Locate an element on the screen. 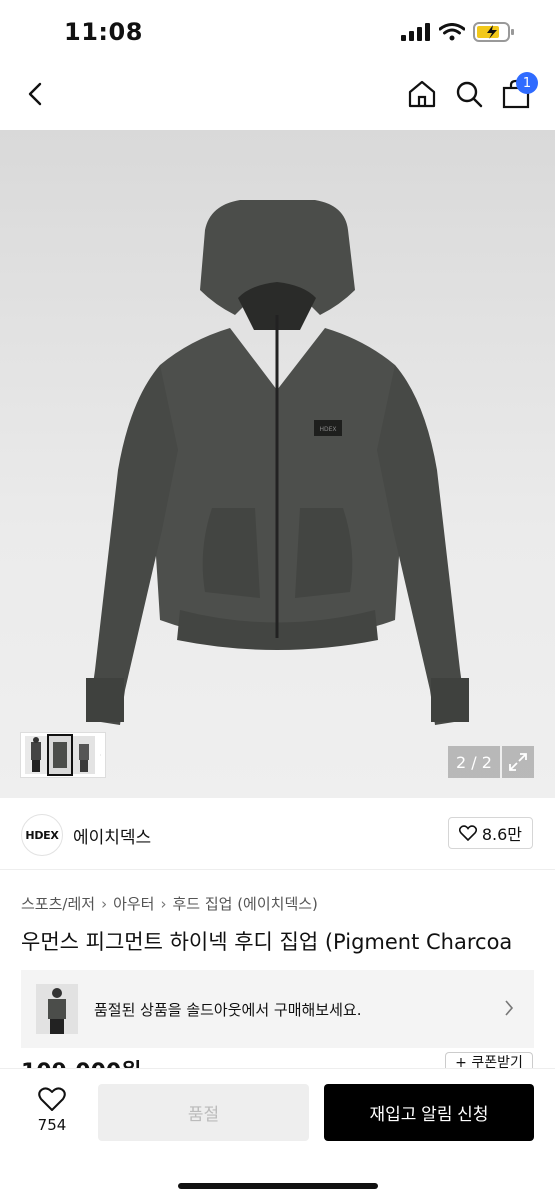 The image size is (555, 1200). brand-name: 에이치덱스 is located at coordinates (112, 835).